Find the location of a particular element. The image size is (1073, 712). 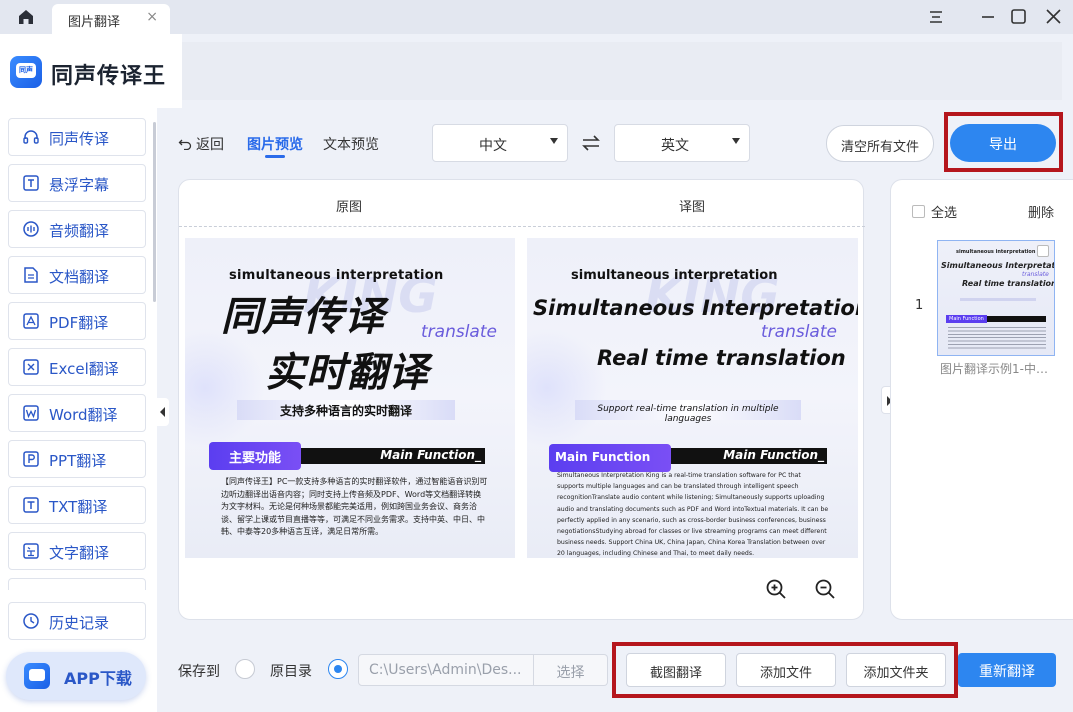

crop-translate-label: 截图翻译 is located at coordinates (675, 673).